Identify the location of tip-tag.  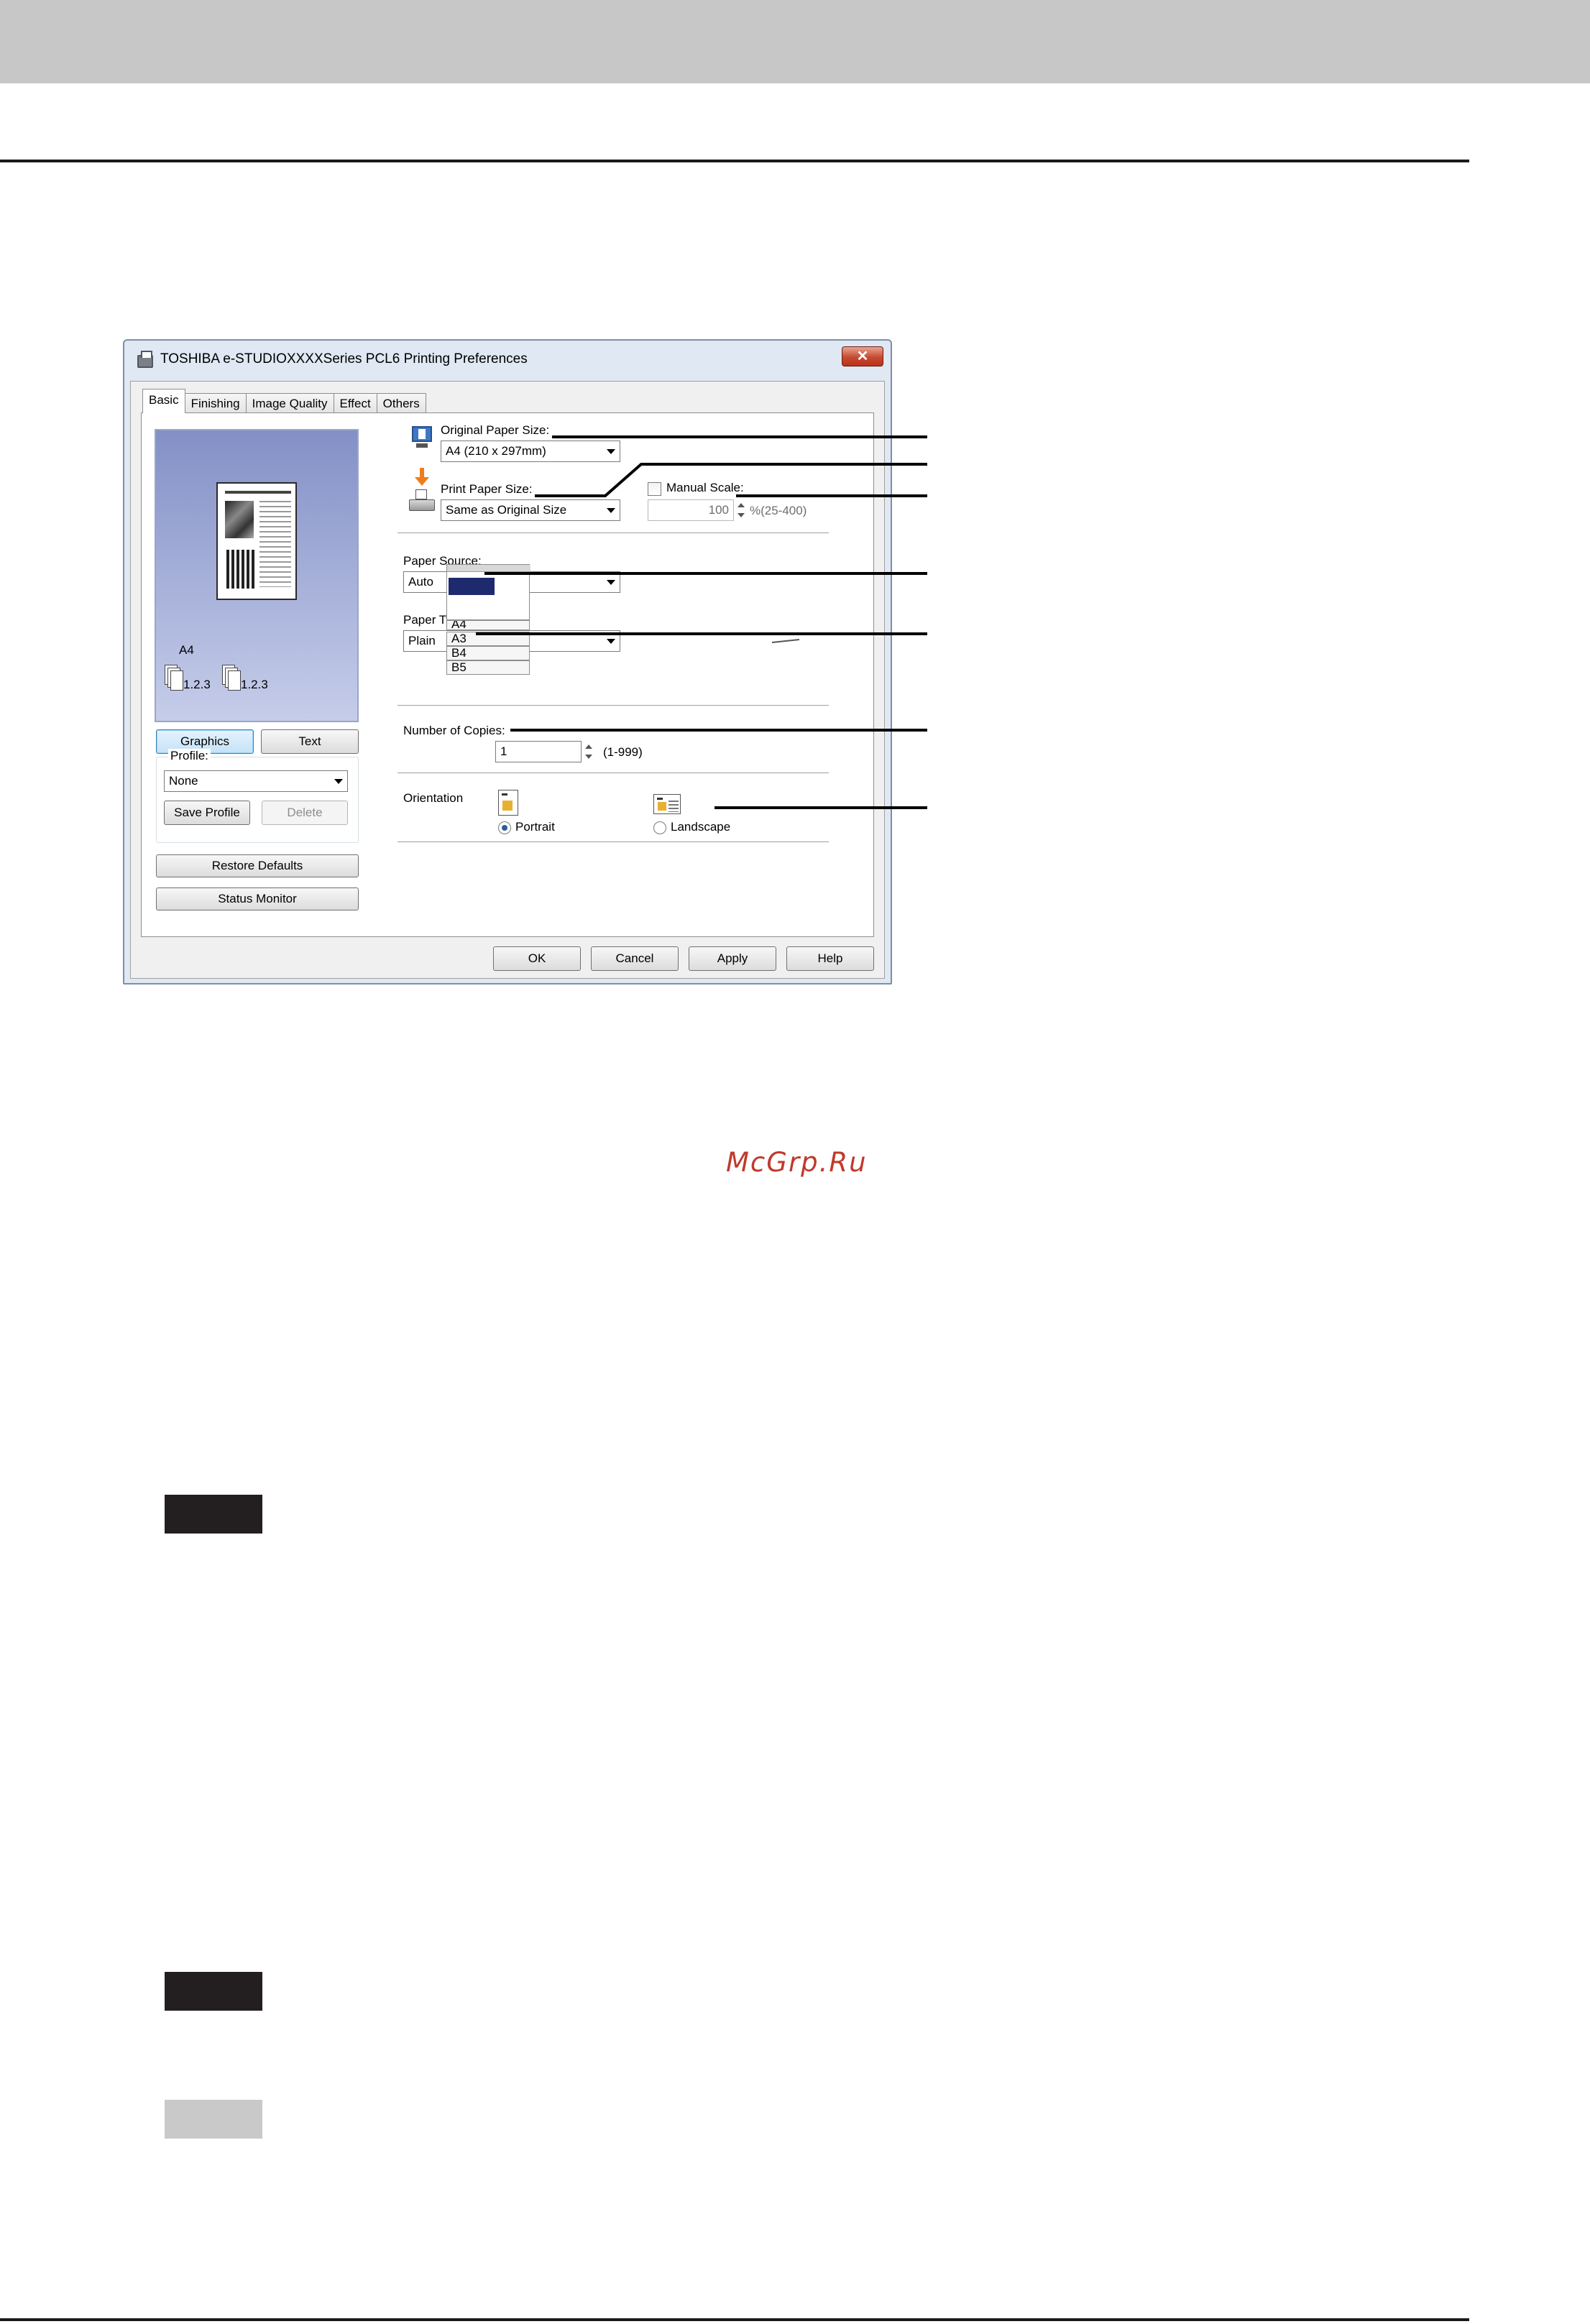
(213, 2119).